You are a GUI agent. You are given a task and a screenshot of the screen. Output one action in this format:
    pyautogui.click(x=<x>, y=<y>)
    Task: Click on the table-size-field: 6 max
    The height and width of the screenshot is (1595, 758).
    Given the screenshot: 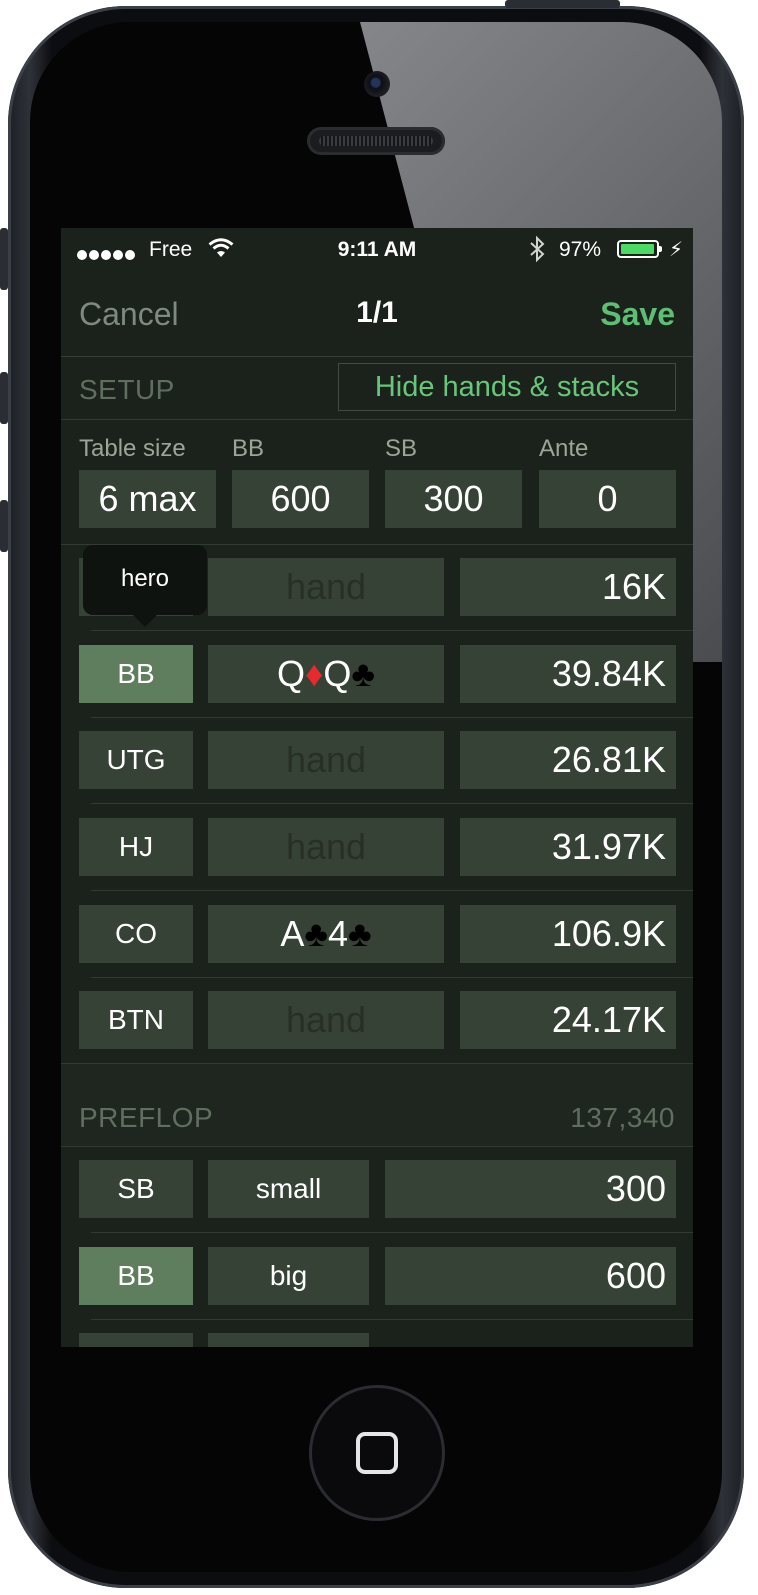 What is the action you would take?
    pyautogui.click(x=147, y=499)
    